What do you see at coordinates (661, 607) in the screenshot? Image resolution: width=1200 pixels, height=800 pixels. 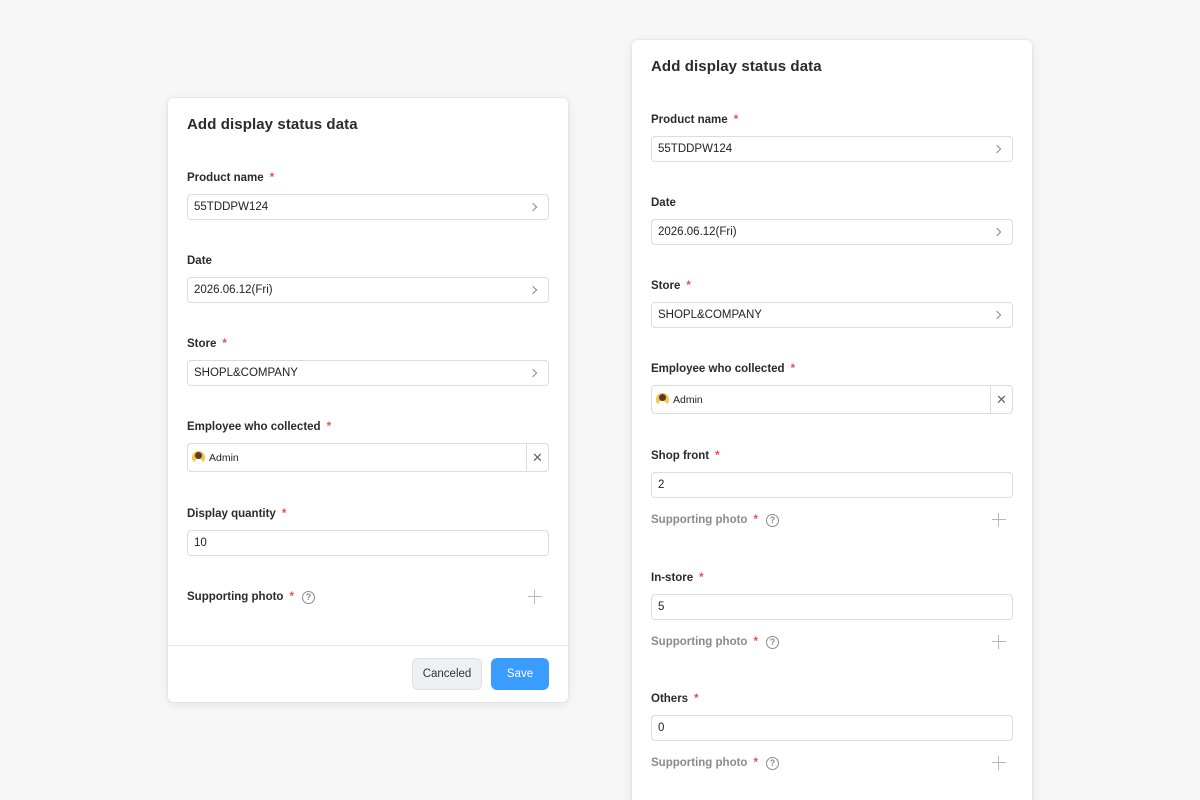 I see `in-store-value: 5` at bounding box center [661, 607].